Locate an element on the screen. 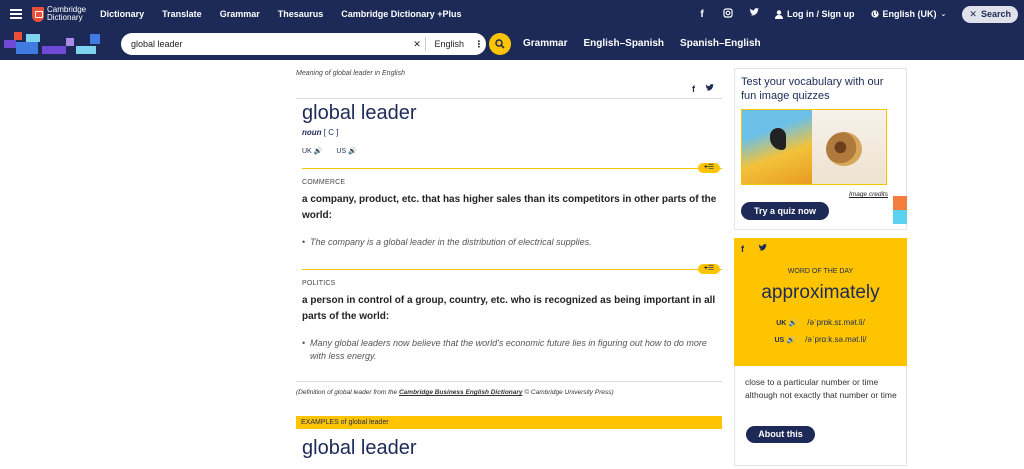 The image size is (1024, 469). part-of-speech: noun [ C ] is located at coordinates (320, 132).